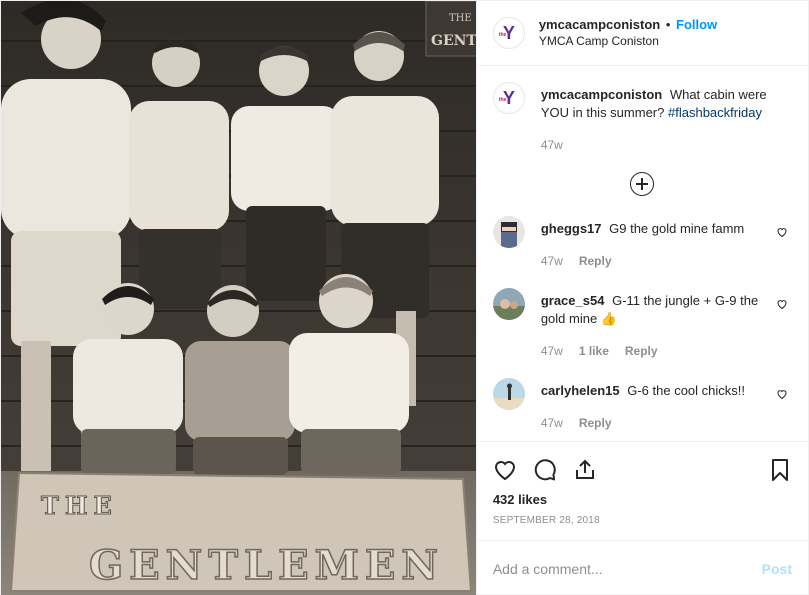  What do you see at coordinates (642, 499) in the screenshot?
I see `likes-count: 432 likes` at bounding box center [642, 499].